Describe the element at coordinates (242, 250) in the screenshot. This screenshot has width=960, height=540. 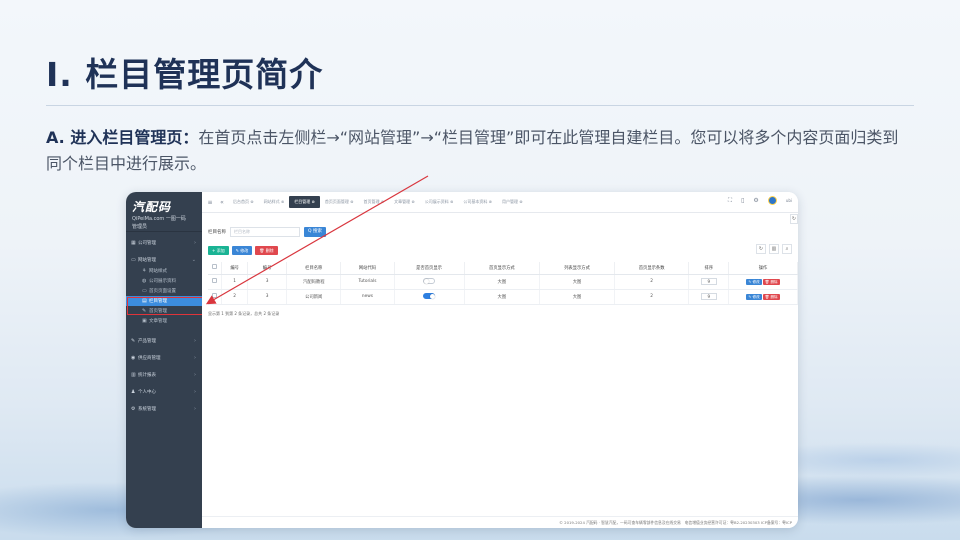
I see `edit-button: ✎ 修改` at that location.